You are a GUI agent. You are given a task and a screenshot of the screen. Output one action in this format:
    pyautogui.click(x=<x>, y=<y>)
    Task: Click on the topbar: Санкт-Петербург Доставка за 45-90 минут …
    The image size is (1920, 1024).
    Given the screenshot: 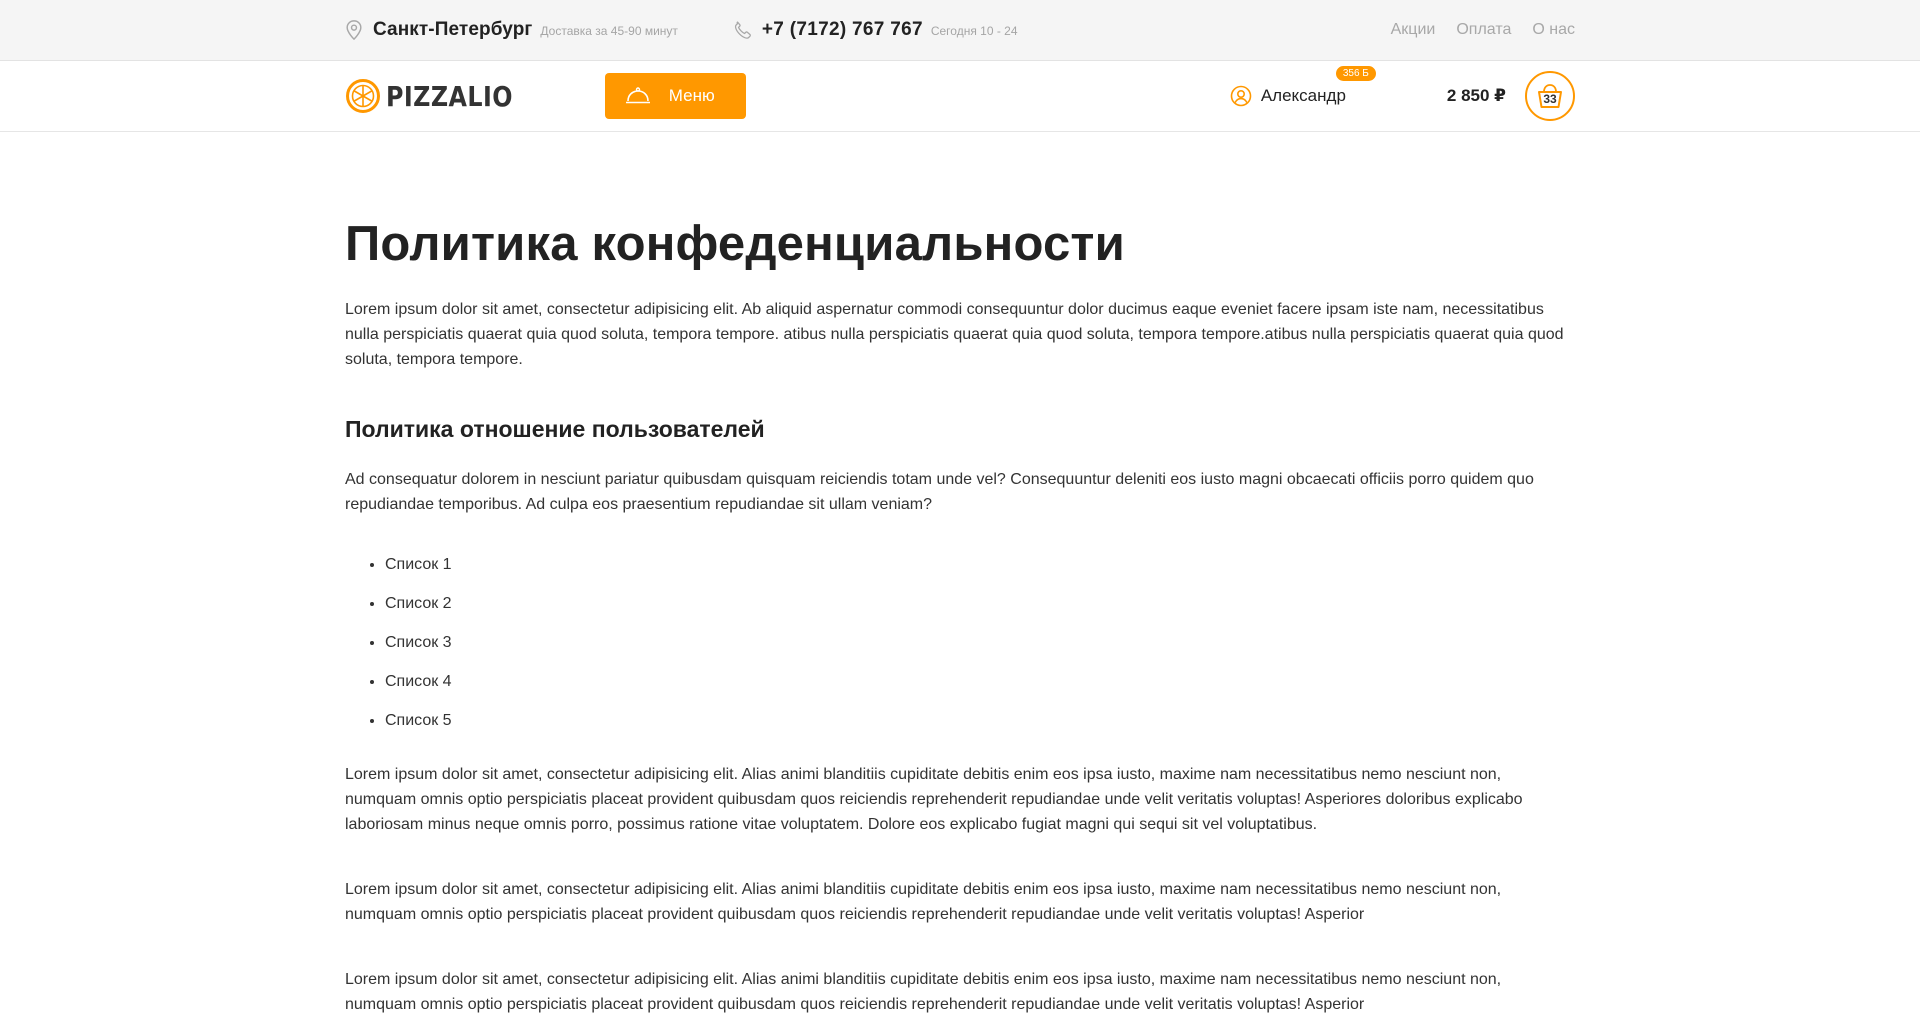 What is the action you would take?
    pyautogui.click(x=960, y=30)
    